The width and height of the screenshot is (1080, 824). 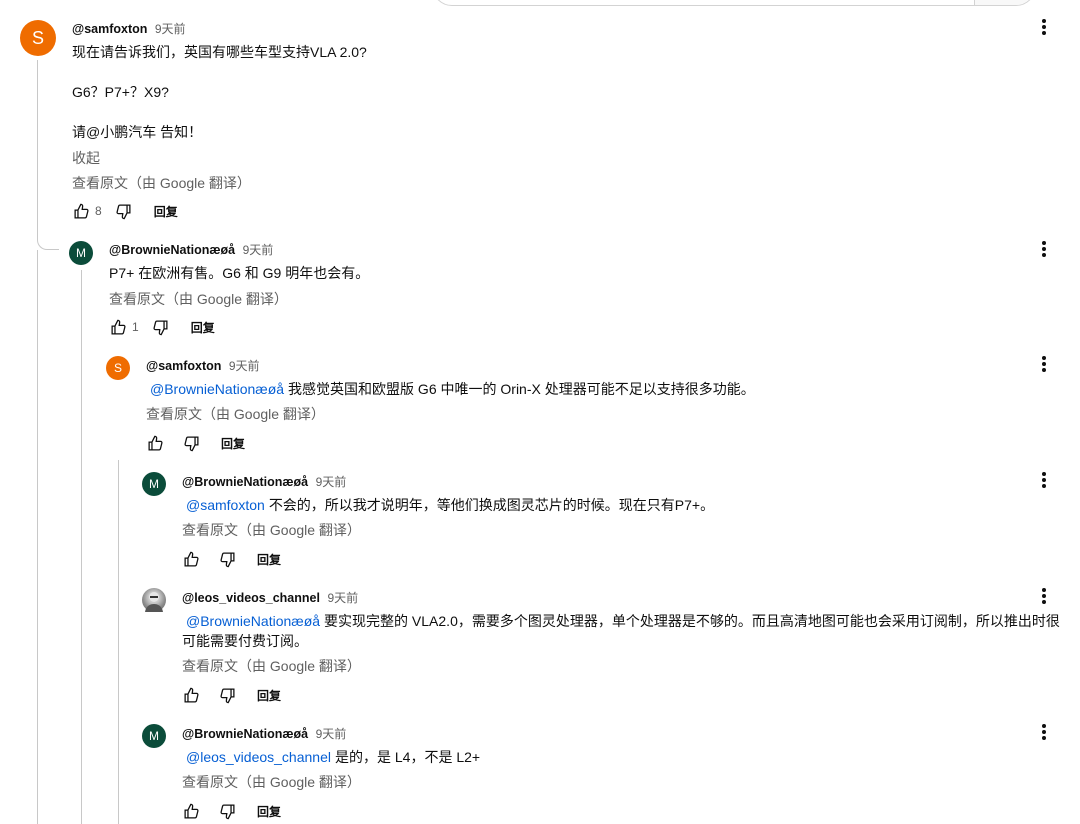 I want to click on comment-actions: 8 回复, so click(x=123, y=211).